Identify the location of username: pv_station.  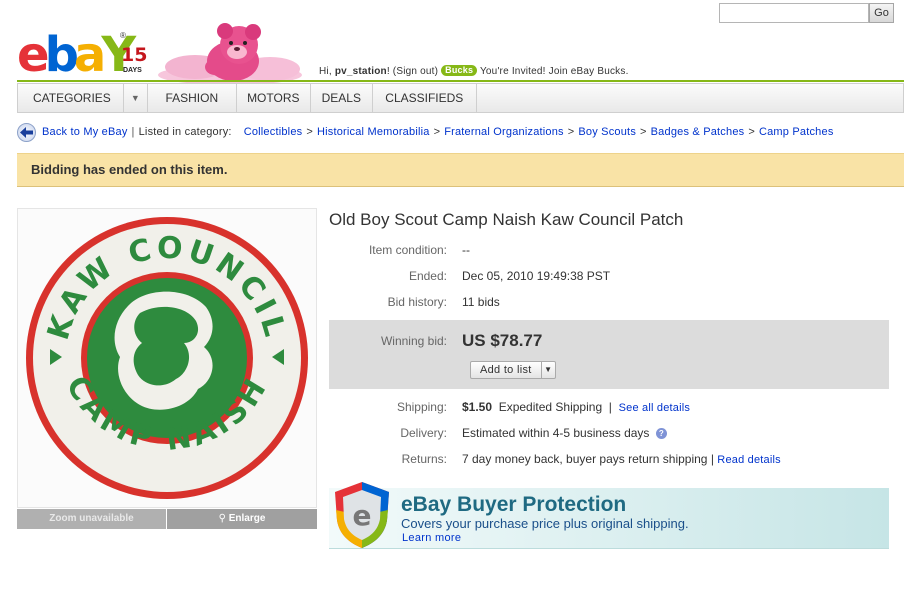
(360, 71).